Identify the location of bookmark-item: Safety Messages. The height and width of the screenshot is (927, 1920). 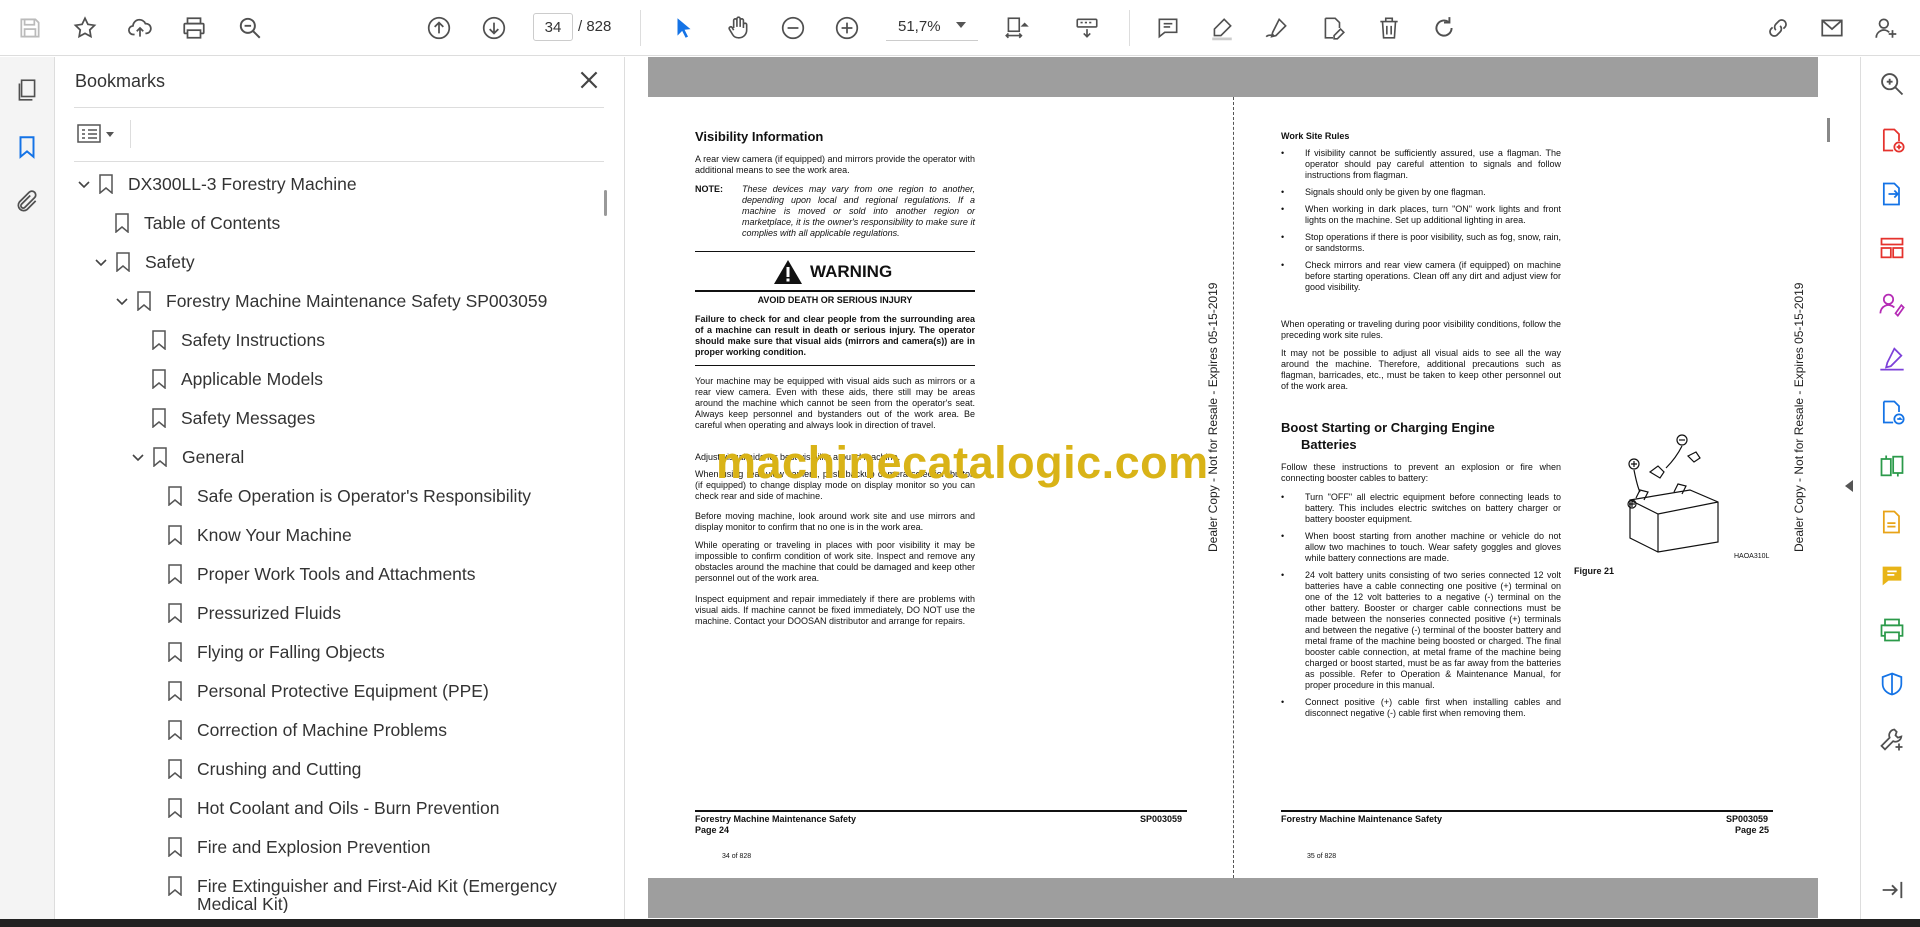
(233, 418).